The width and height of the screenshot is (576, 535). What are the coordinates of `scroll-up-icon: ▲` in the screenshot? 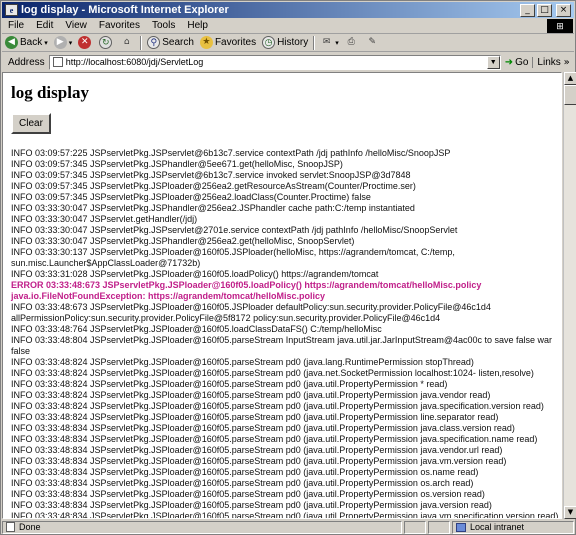 It's located at (570, 78).